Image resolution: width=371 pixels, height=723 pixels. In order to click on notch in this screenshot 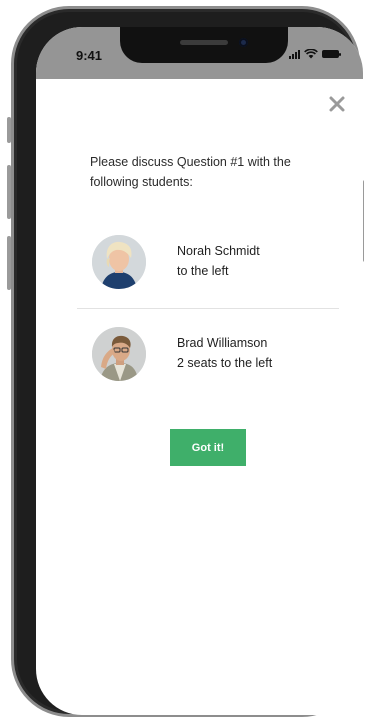, I will do `click(204, 45)`.